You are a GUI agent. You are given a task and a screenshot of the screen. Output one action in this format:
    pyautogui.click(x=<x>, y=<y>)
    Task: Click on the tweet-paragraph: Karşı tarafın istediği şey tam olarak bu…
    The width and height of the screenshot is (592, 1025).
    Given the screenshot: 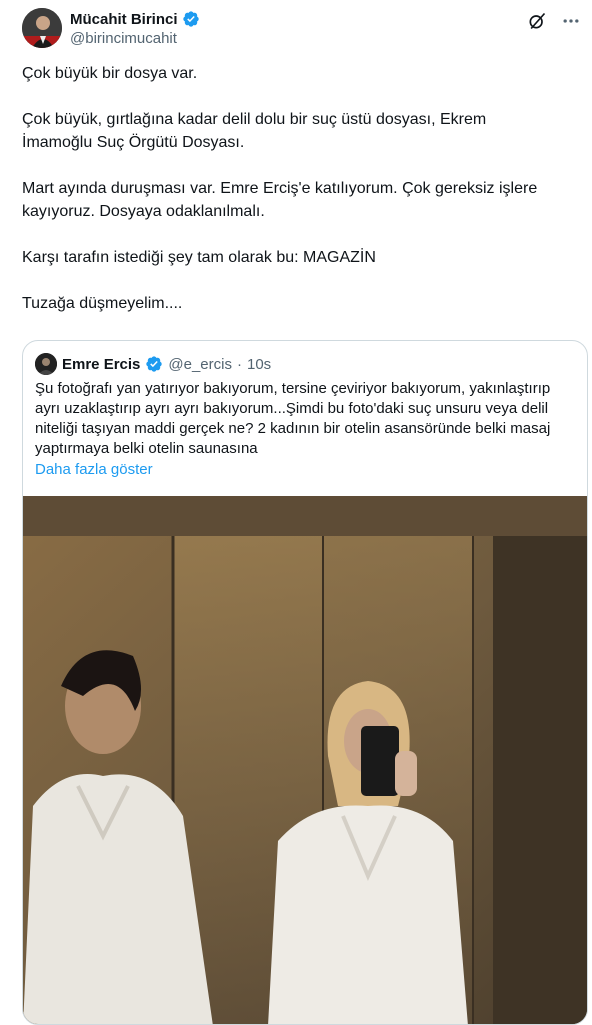 What is the action you would take?
    pyautogui.click(x=199, y=257)
    